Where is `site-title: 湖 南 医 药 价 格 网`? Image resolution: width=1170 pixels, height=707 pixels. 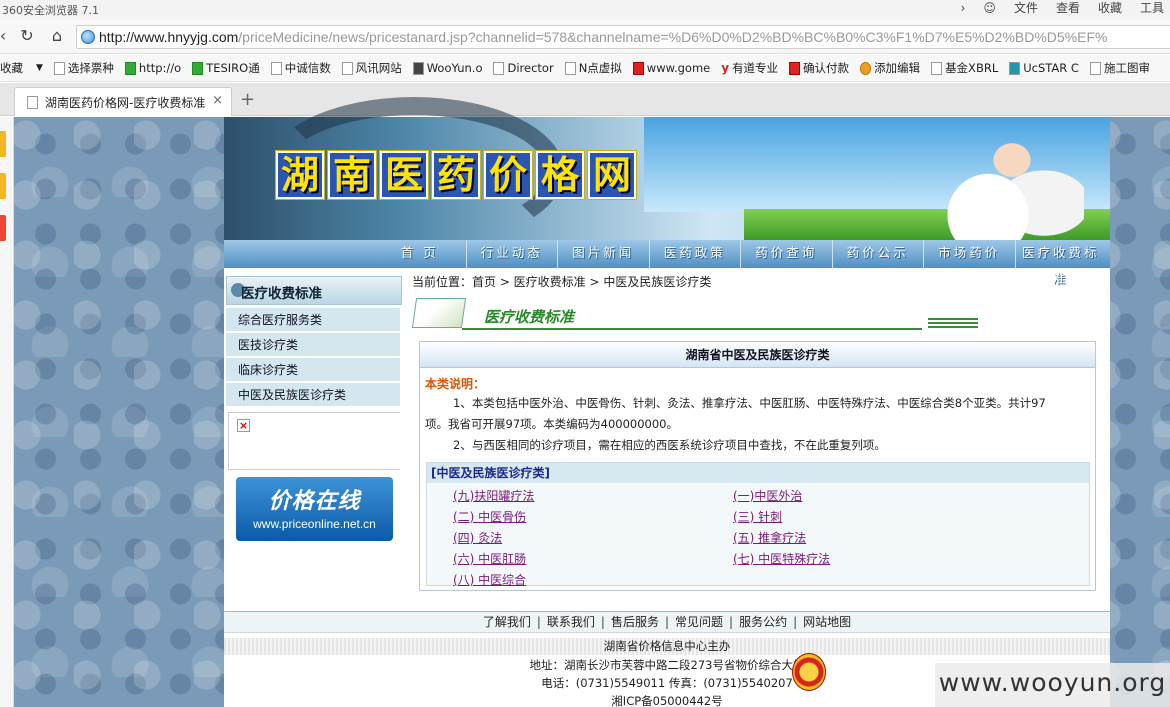
site-title: 湖 南 医 药 价 格 网 is located at coordinates (456, 175).